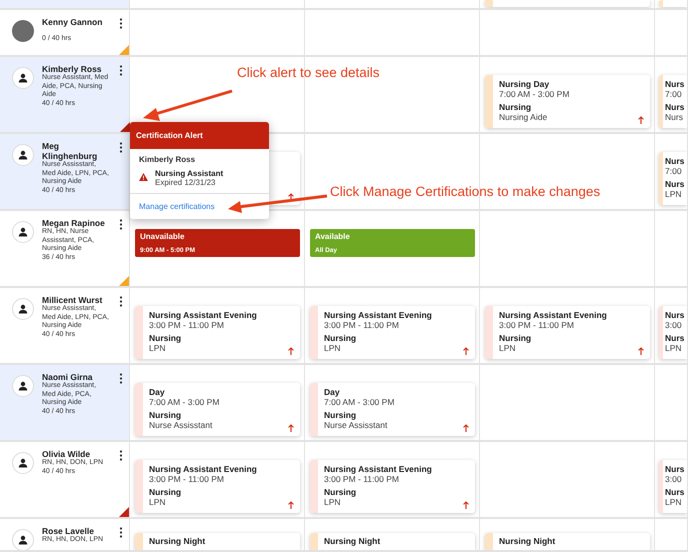  What do you see at coordinates (333, 236) in the screenshot?
I see `availability-label: Available` at bounding box center [333, 236].